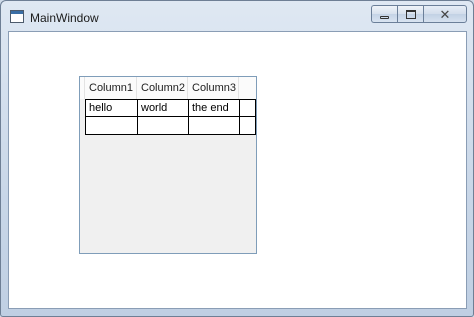  I want to click on caption-buttons: ✕, so click(419, 14).